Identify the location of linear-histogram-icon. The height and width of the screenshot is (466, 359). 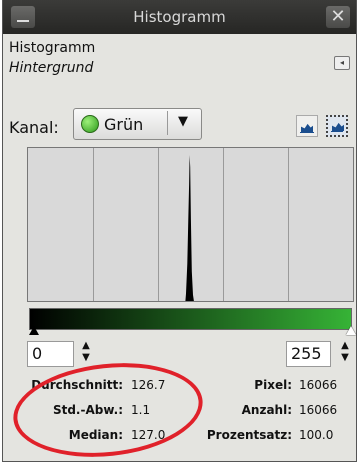
(307, 127).